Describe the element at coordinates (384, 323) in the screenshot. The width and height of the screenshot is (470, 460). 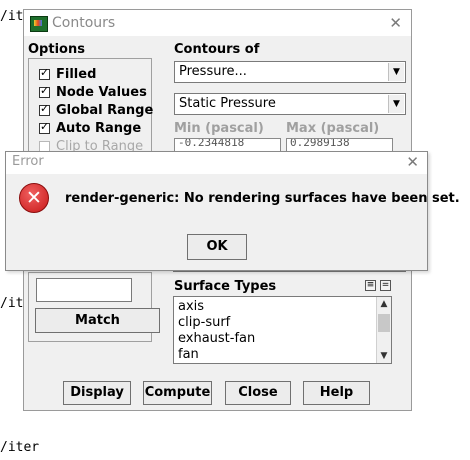
I see `scroll-thumb` at that location.